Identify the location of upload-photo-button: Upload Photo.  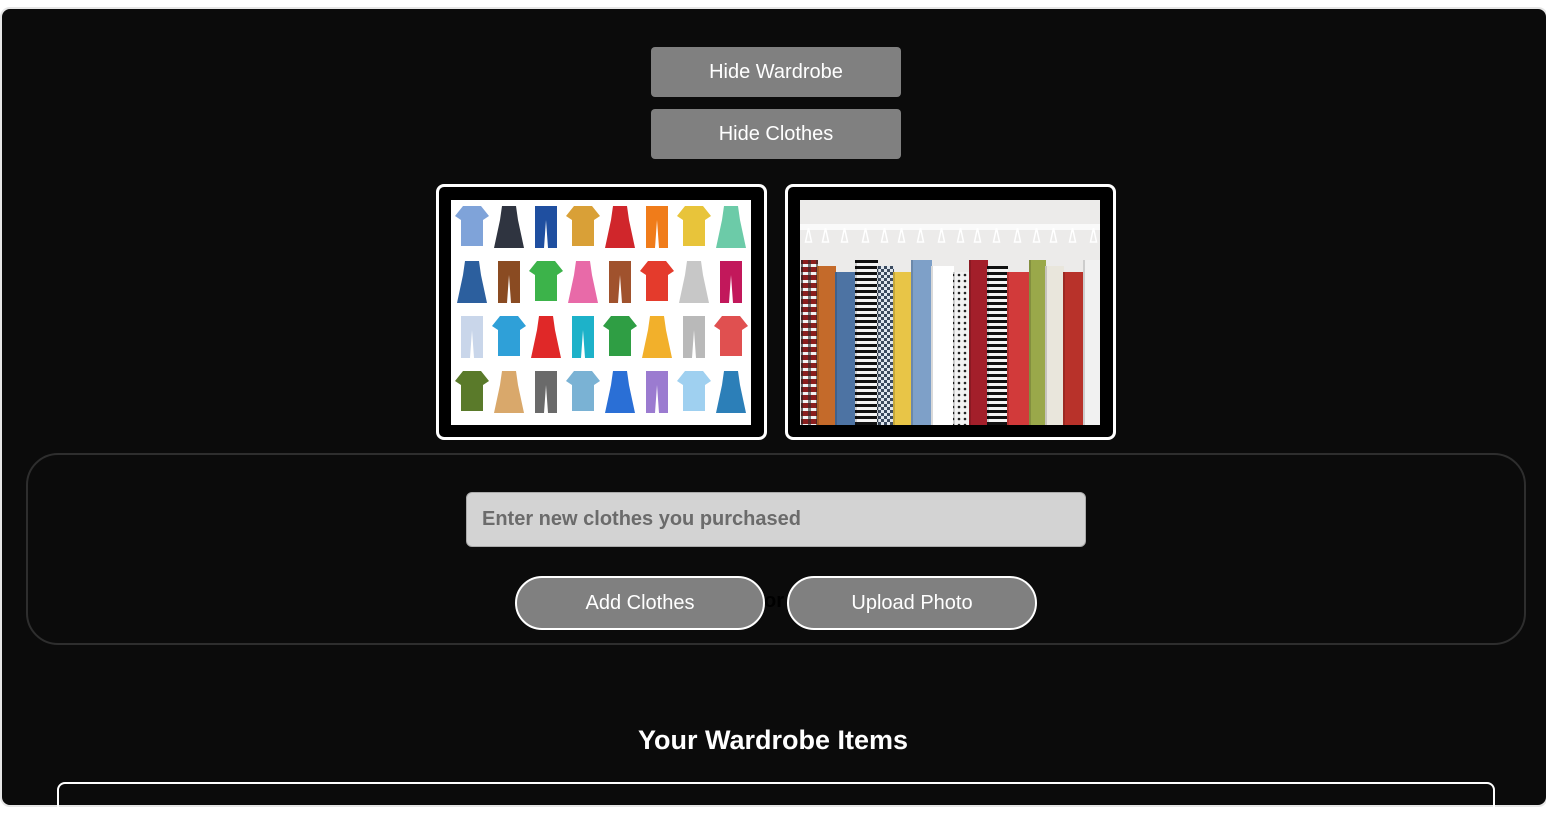
(912, 603).